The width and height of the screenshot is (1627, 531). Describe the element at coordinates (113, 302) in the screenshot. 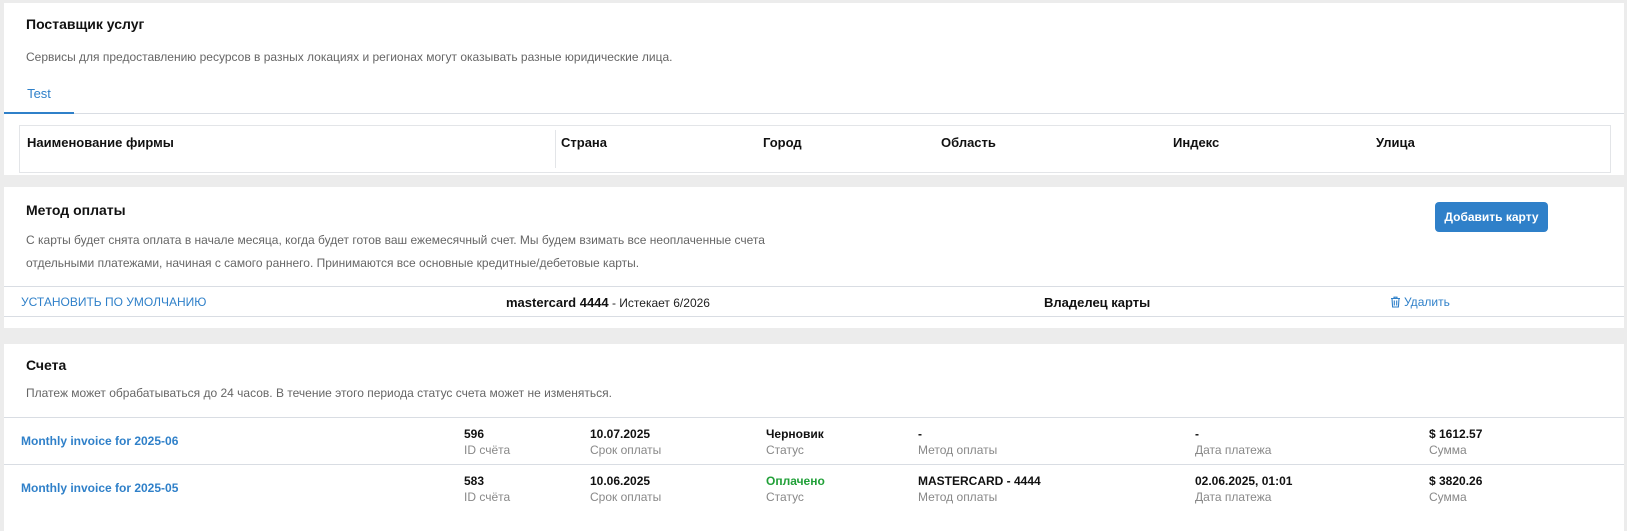

I see `set-default-link: УСТАНОВИТЬ ПО УМОЛЧАНИЮ` at that location.